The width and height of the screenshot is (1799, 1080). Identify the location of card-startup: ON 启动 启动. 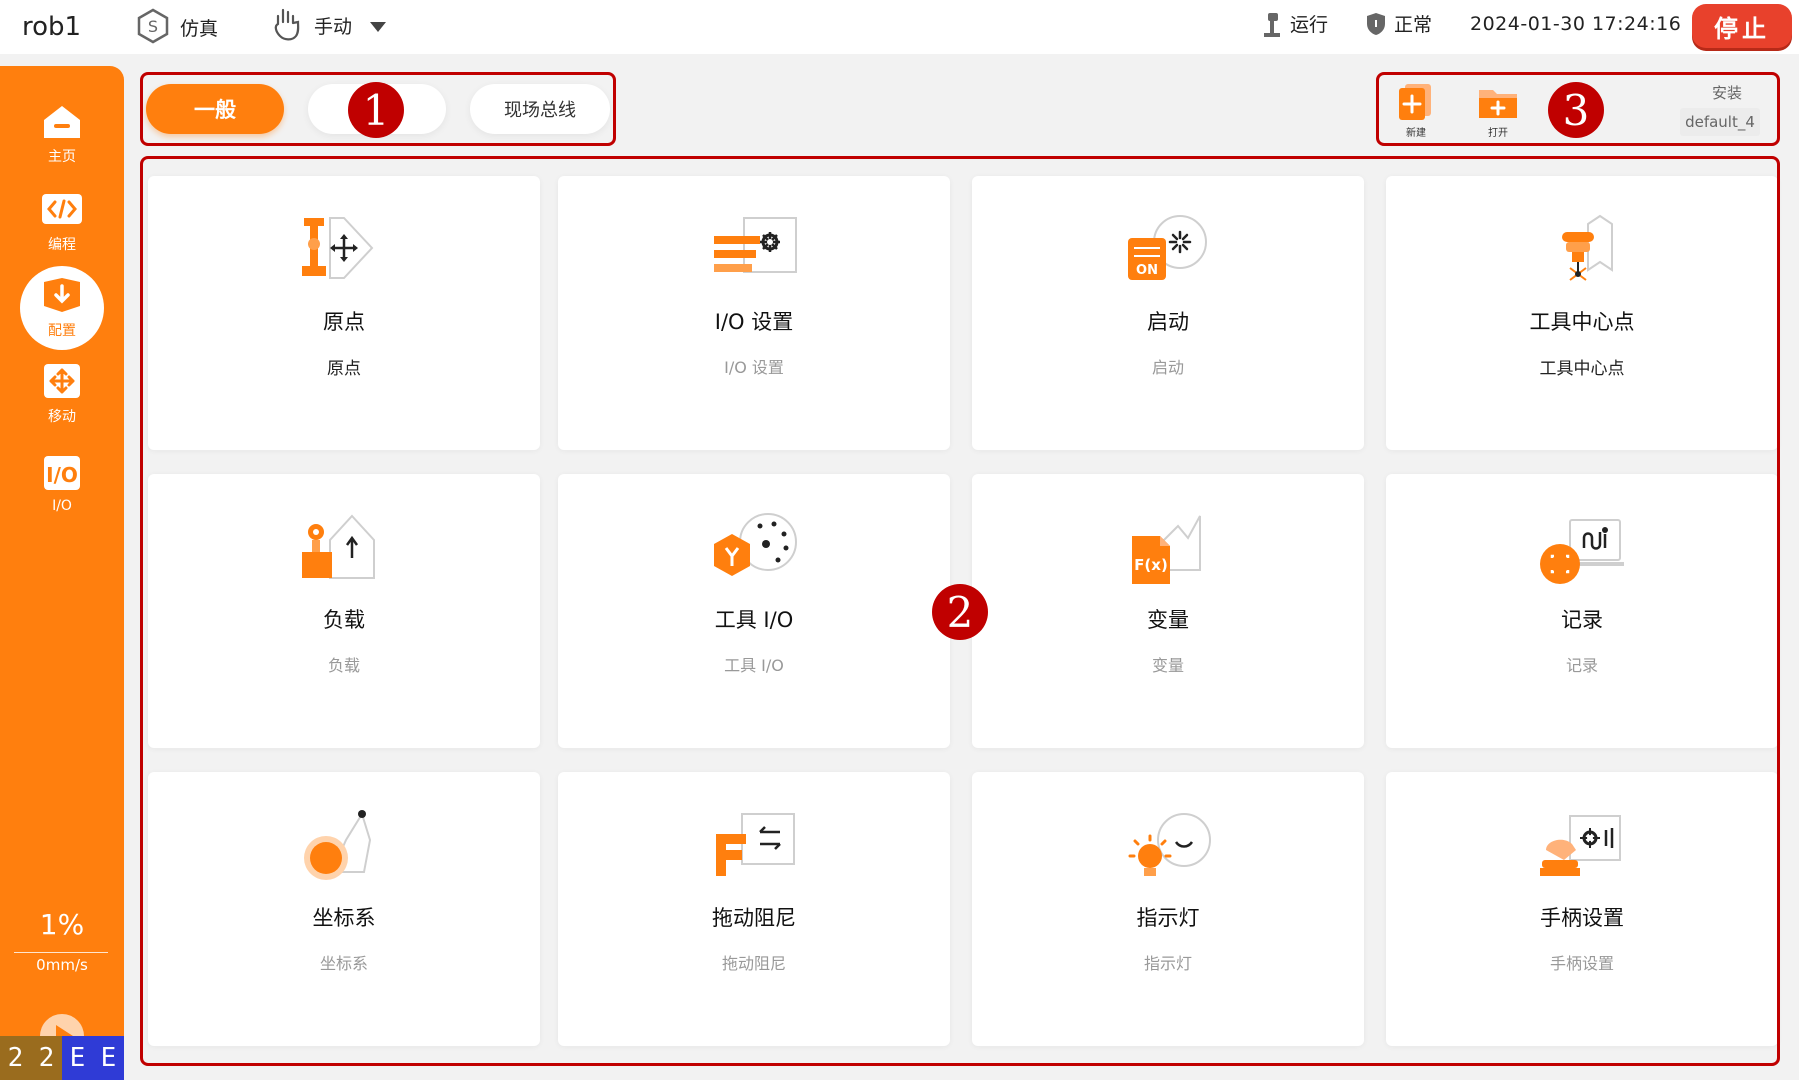
(1168, 313).